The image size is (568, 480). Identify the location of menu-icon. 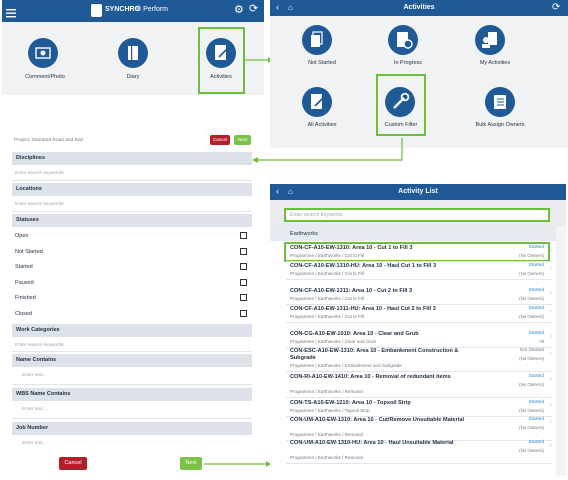
(11, 11).